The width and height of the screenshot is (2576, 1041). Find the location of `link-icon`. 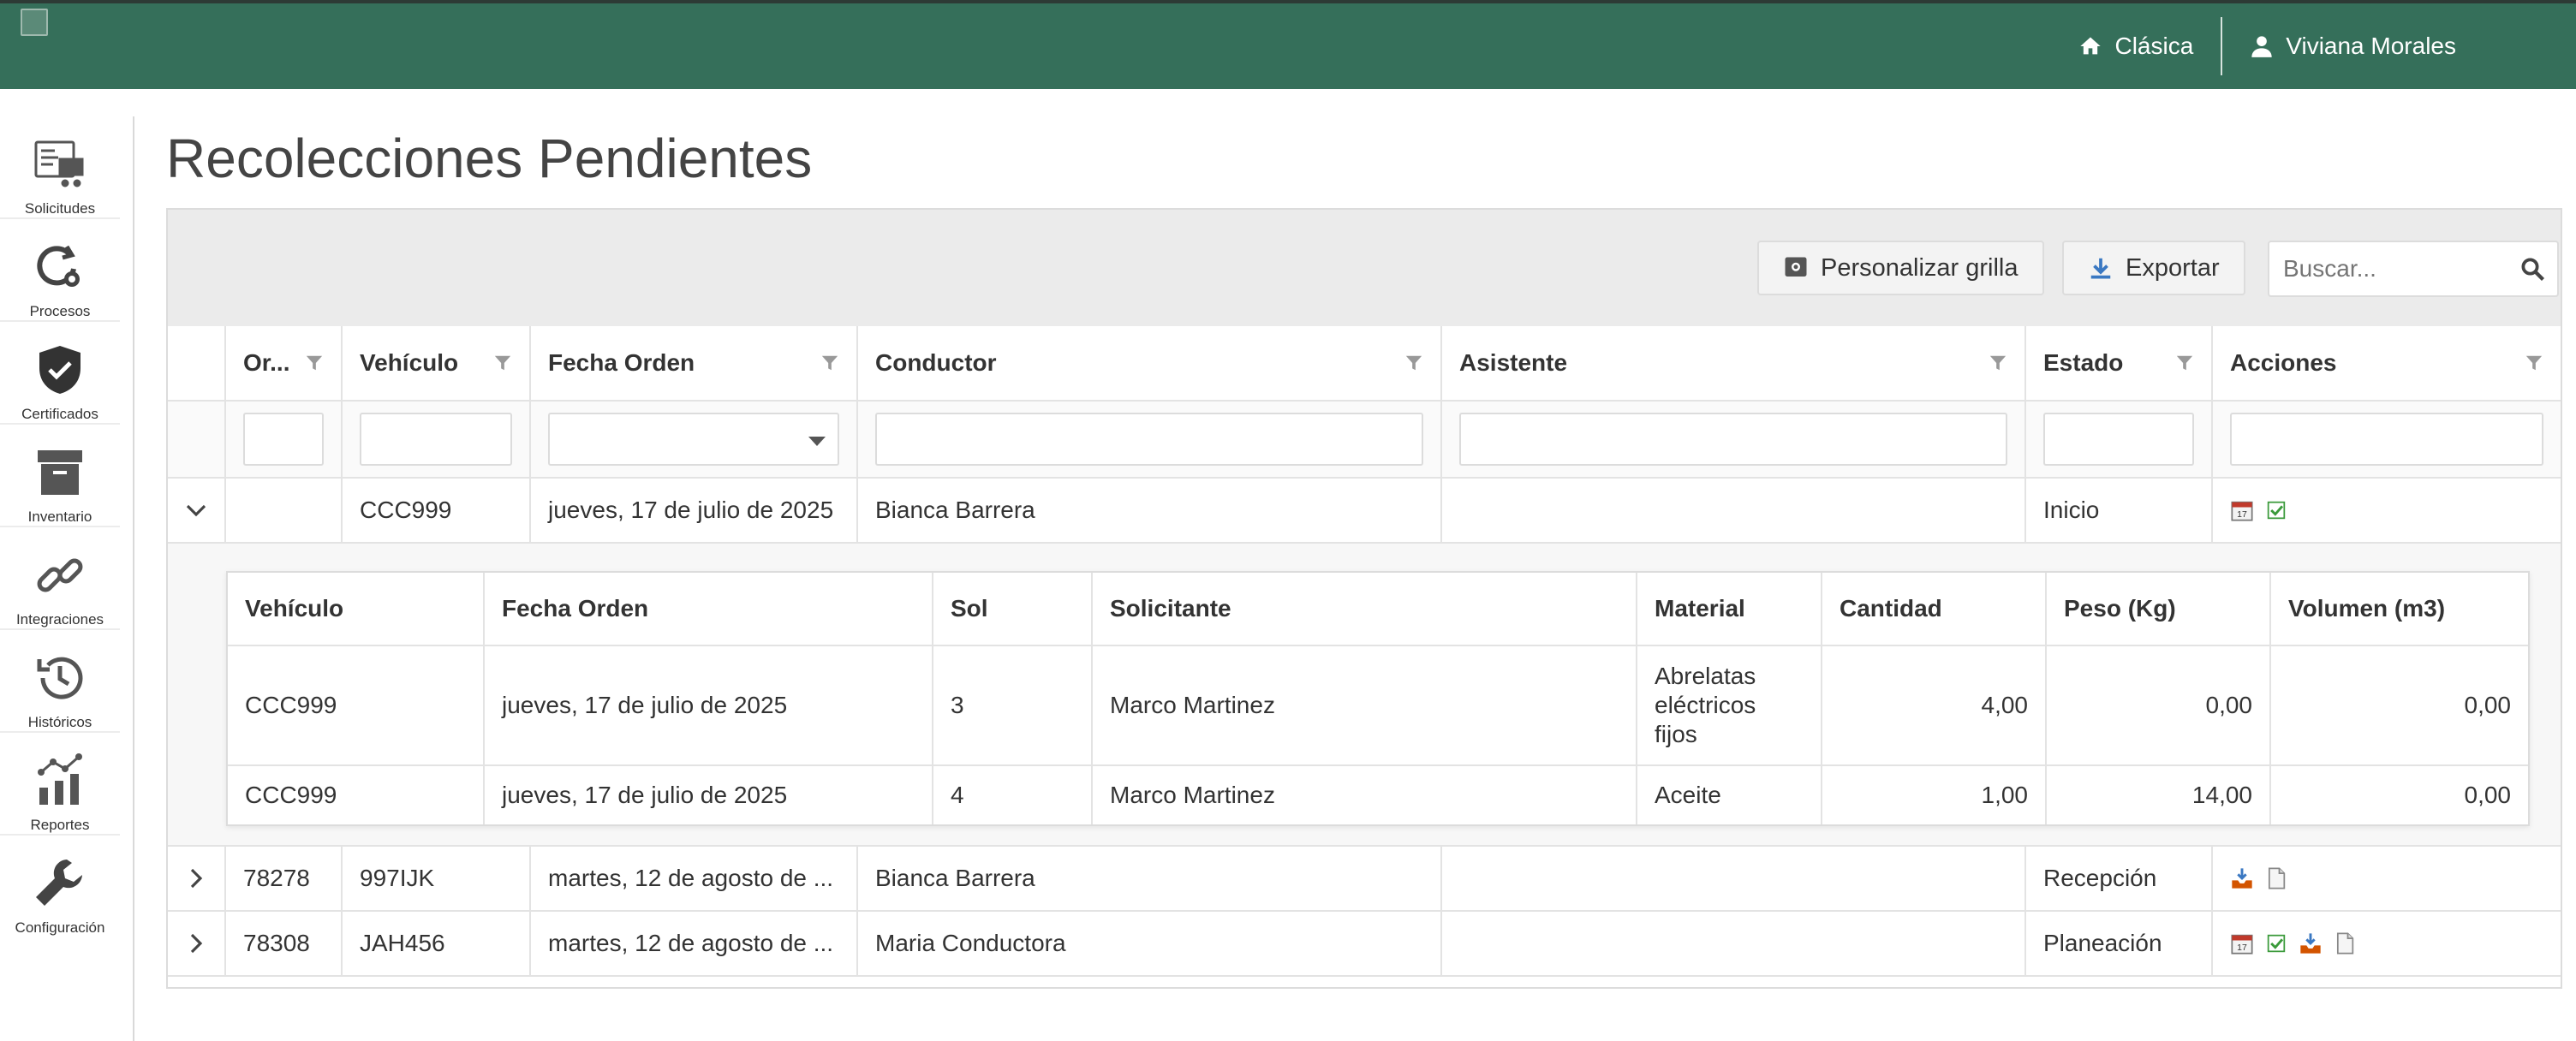

link-icon is located at coordinates (60, 575).